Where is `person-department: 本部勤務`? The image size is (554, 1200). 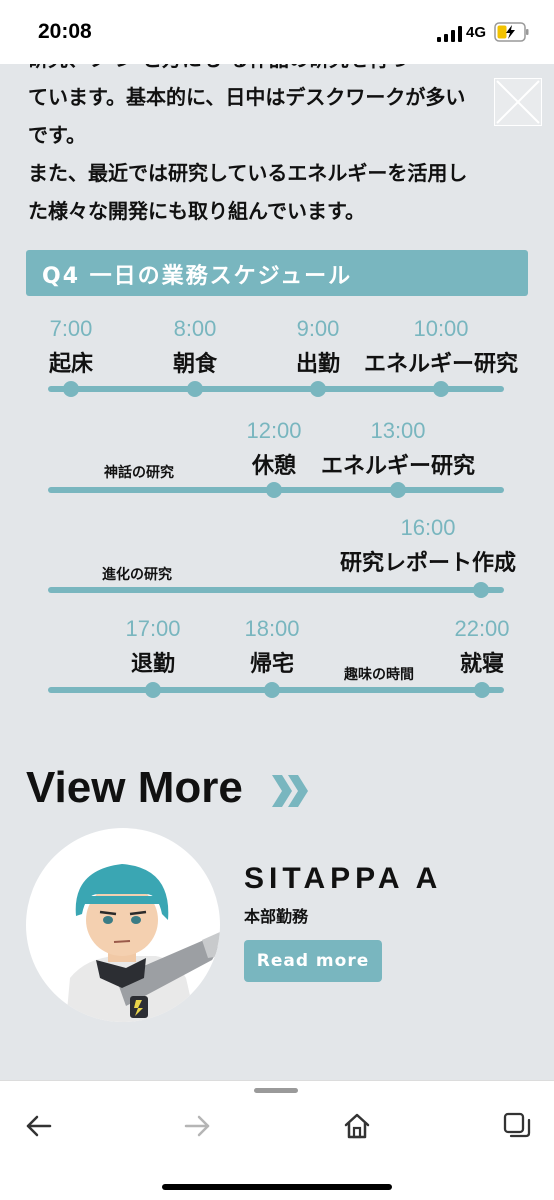 person-department: 本部勤務 is located at coordinates (276, 916).